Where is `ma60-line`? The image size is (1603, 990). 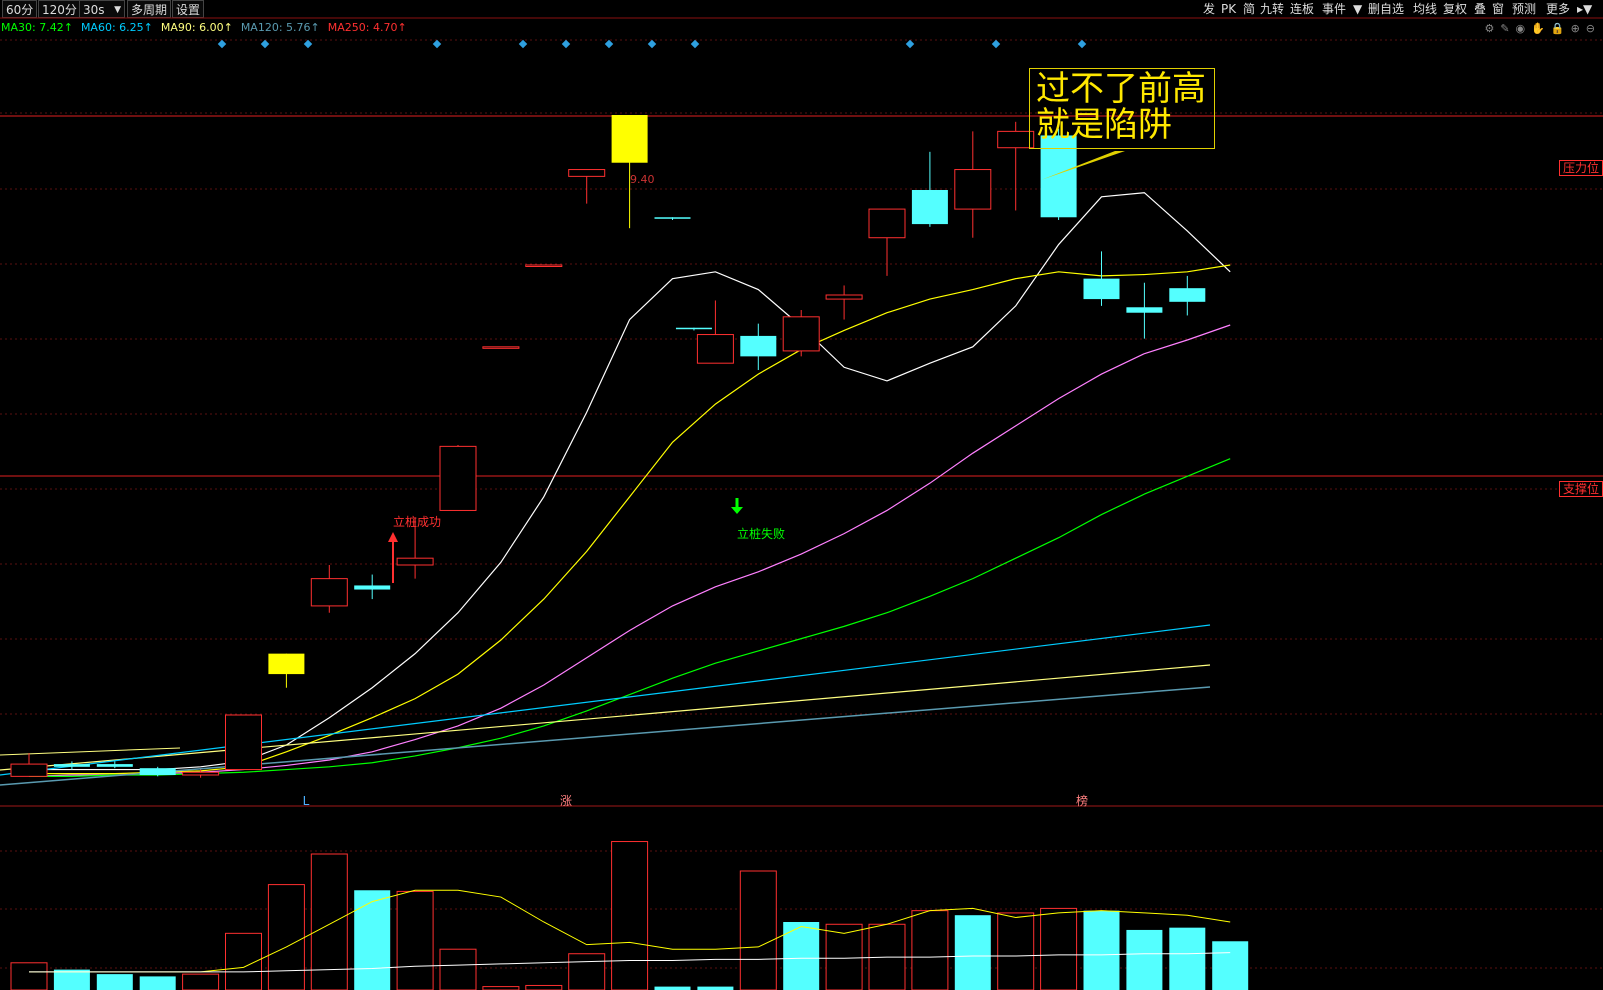
ma60-line is located at coordinates (605, 700).